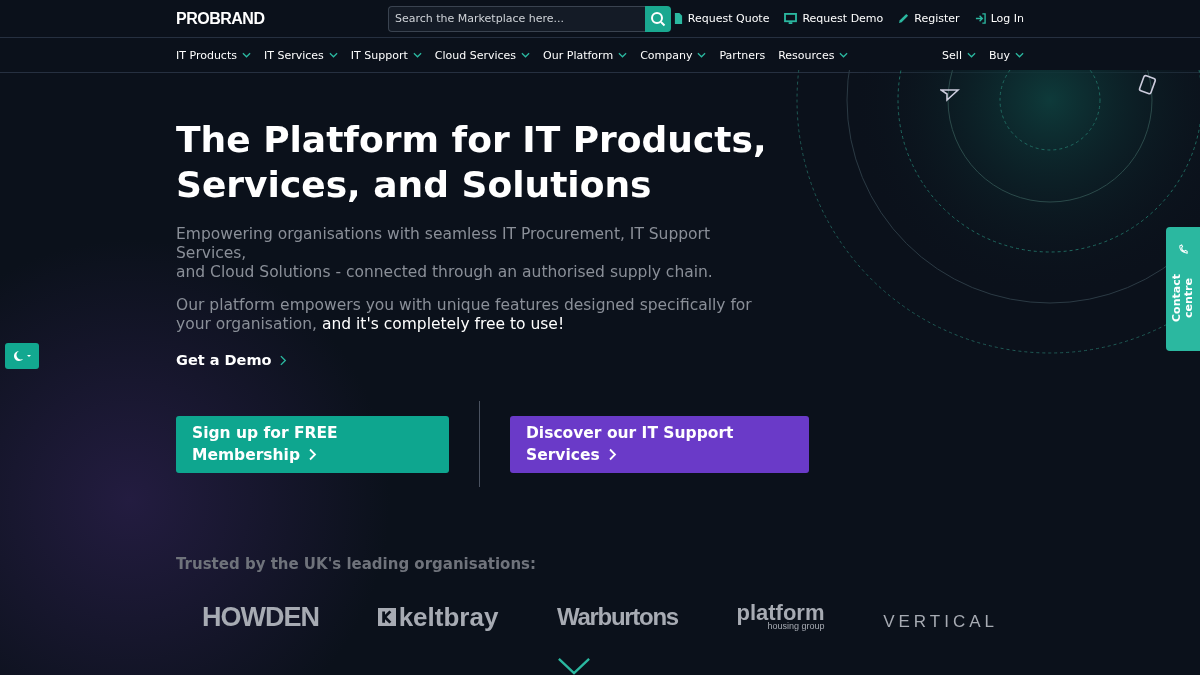 Image resolution: width=1200 pixels, height=675 pixels. Describe the element at coordinates (464, 315) in the screenshot. I see `hero-paragraph: Our platform empowers you with unique features designed specifically for your organisation, and it's completely free to use!` at that location.